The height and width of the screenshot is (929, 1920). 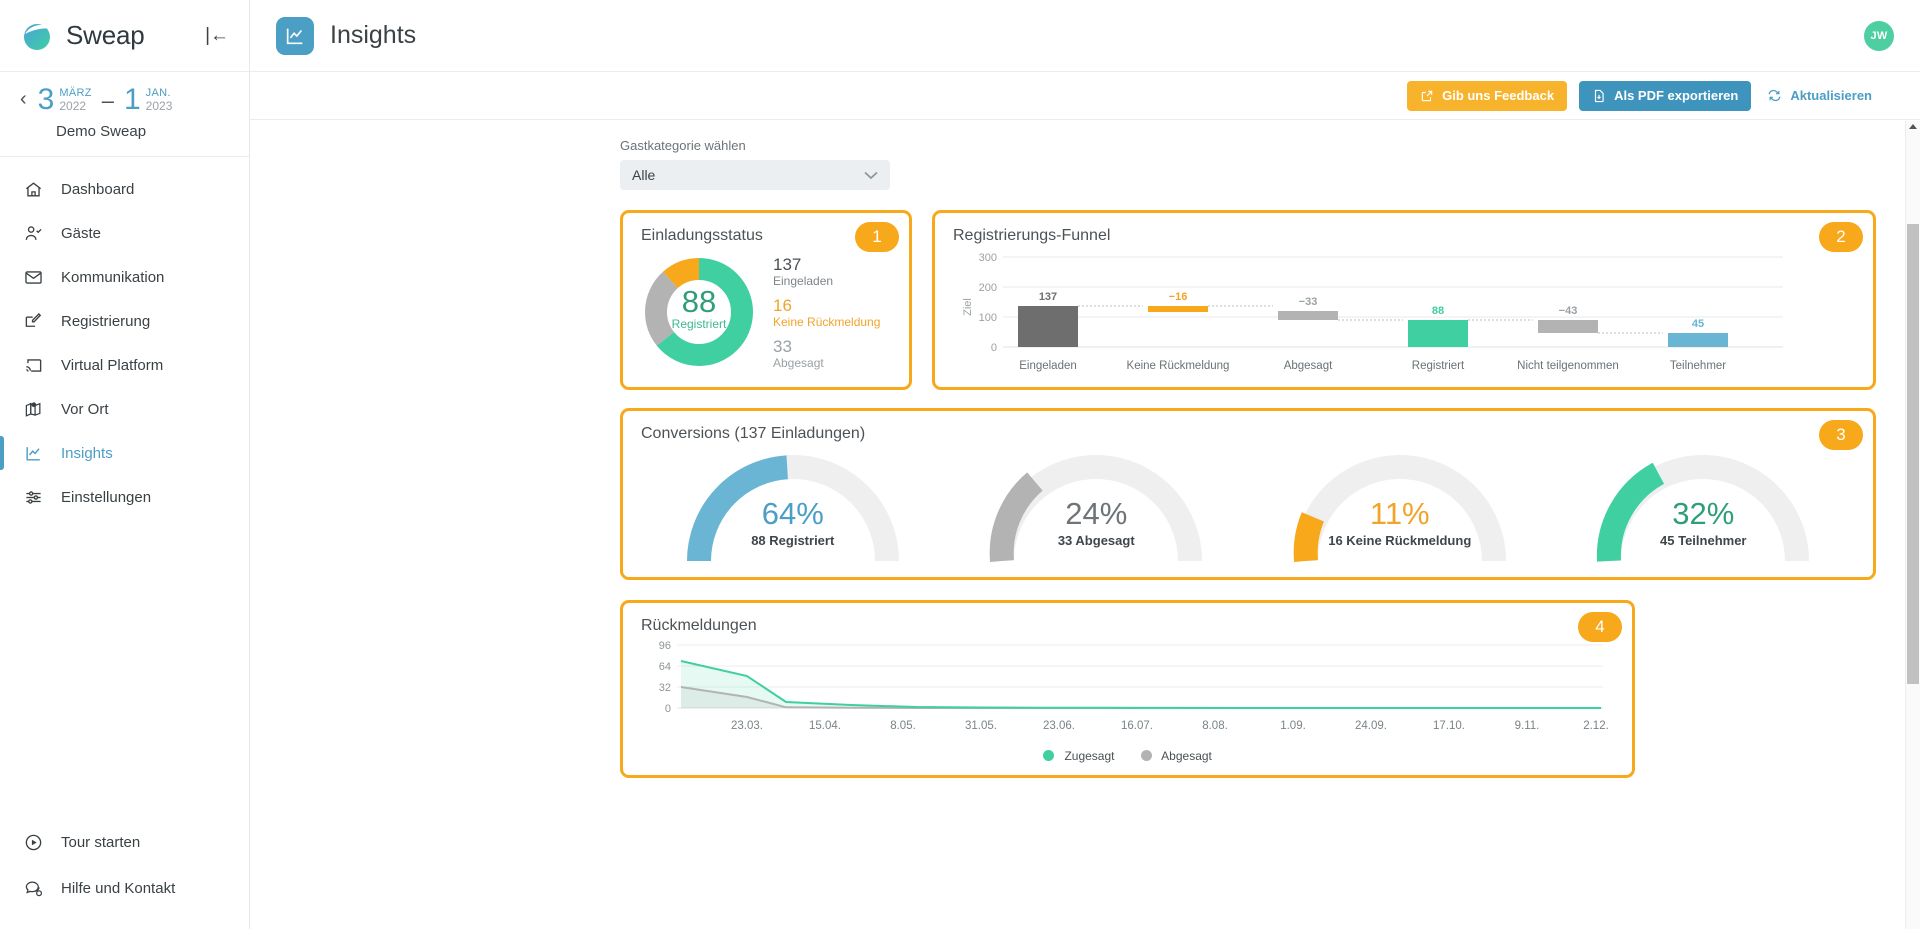 What do you see at coordinates (1599, 96) in the screenshot?
I see `file-download-icon` at bounding box center [1599, 96].